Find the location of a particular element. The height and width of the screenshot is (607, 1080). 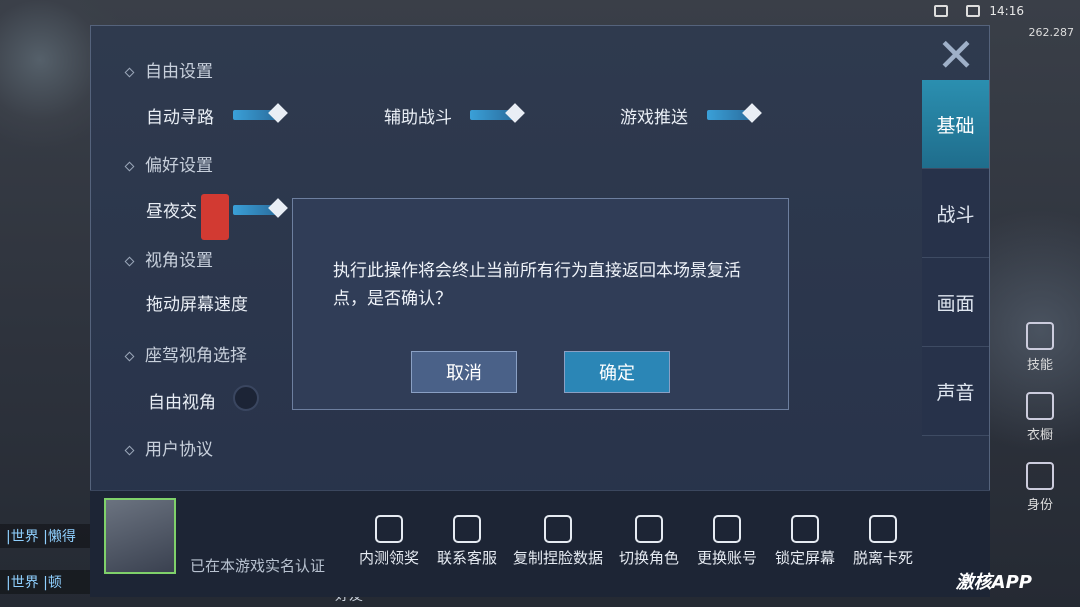

tab-basic: 基础 is located at coordinates (955, 124).